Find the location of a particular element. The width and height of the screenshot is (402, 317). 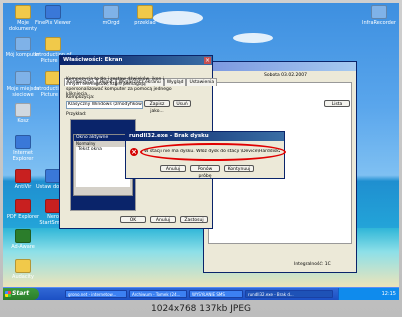

antivir-icon is located at coordinates (23, 176).